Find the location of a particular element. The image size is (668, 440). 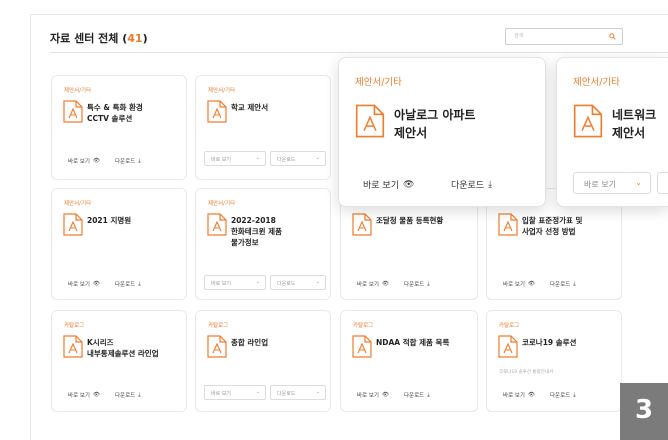

resource-card: 제안서/기타 특수 & 특화 환경 CCTV 솔루션 바로 보기 👁 다운로드 ⤓ is located at coordinates (119, 127).